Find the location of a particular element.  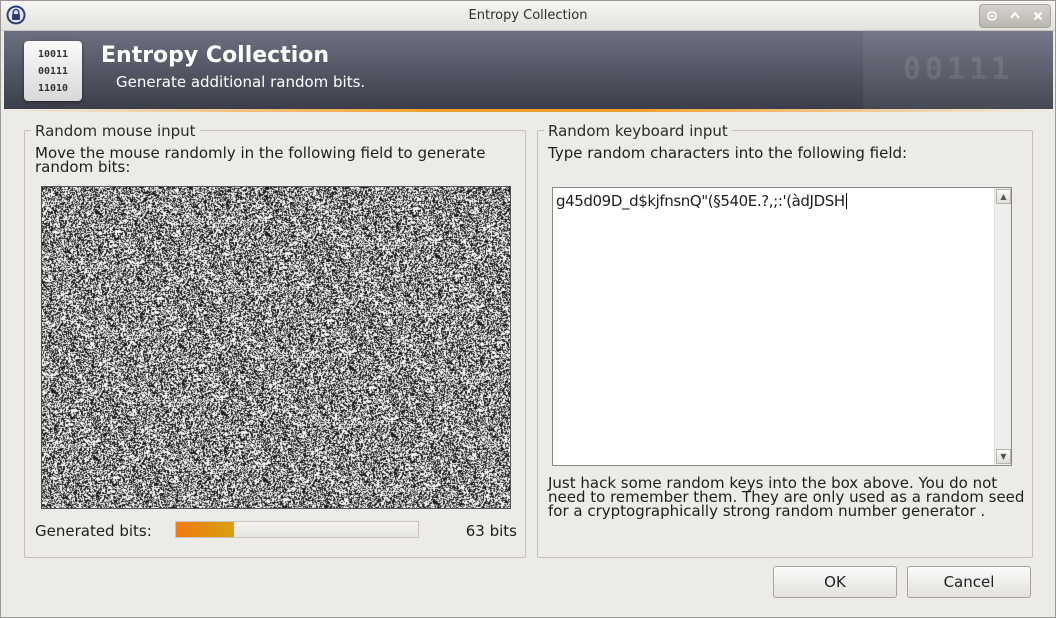

title-bar: Entropy Collection is located at coordinates (528, 16).